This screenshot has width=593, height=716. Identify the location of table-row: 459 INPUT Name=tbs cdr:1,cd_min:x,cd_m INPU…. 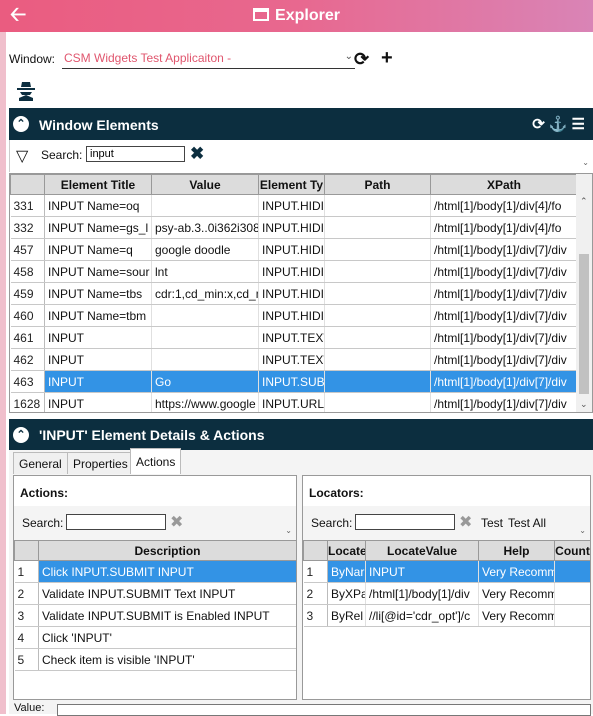
(294, 293).